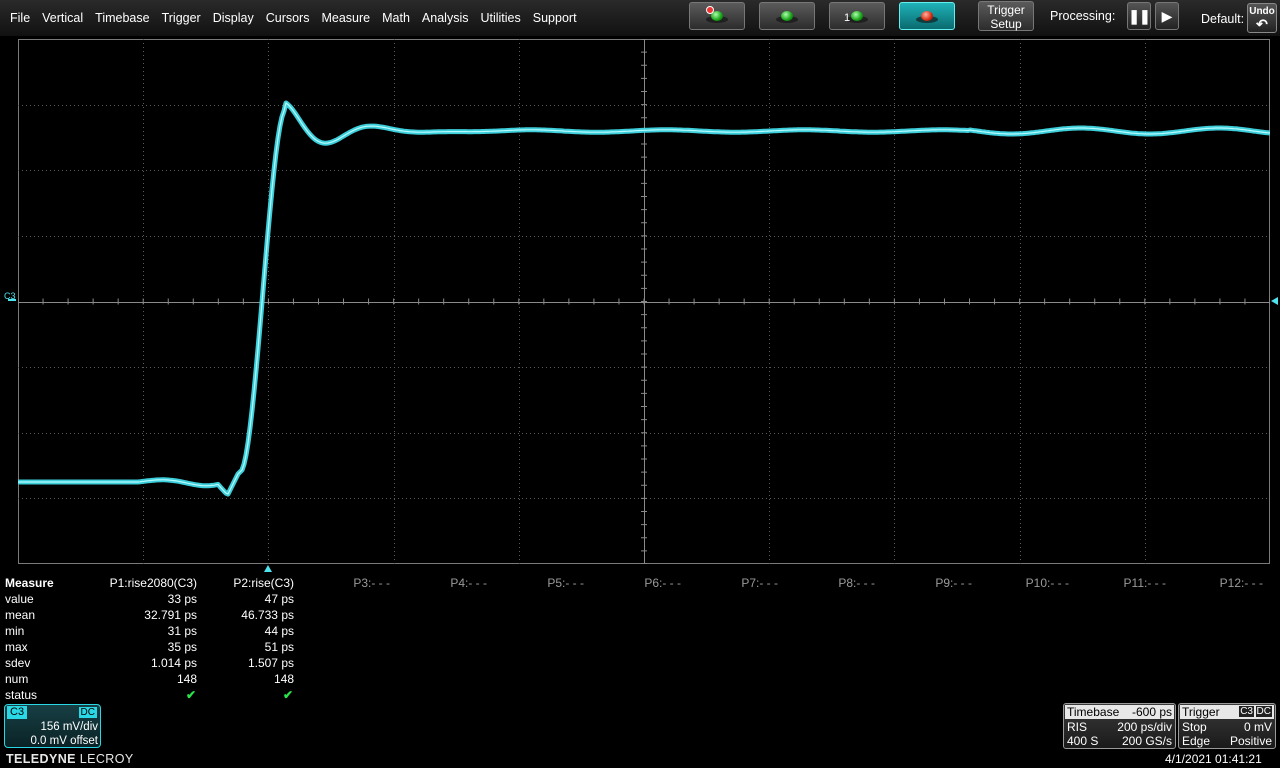  I want to click on menu-measure: Measure, so click(345, 18).